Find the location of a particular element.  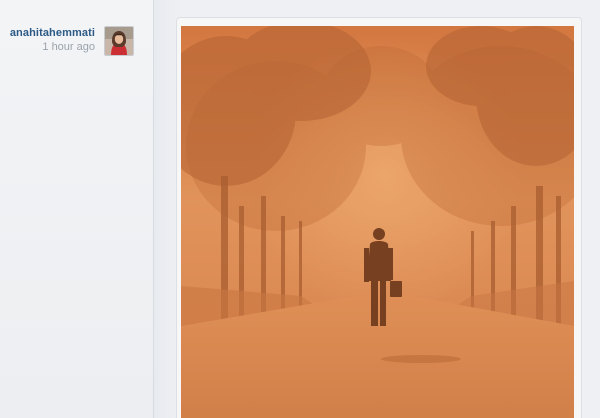

post-author-info: anahitahemmati 1 hour ago is located at coordinates (52, 40).